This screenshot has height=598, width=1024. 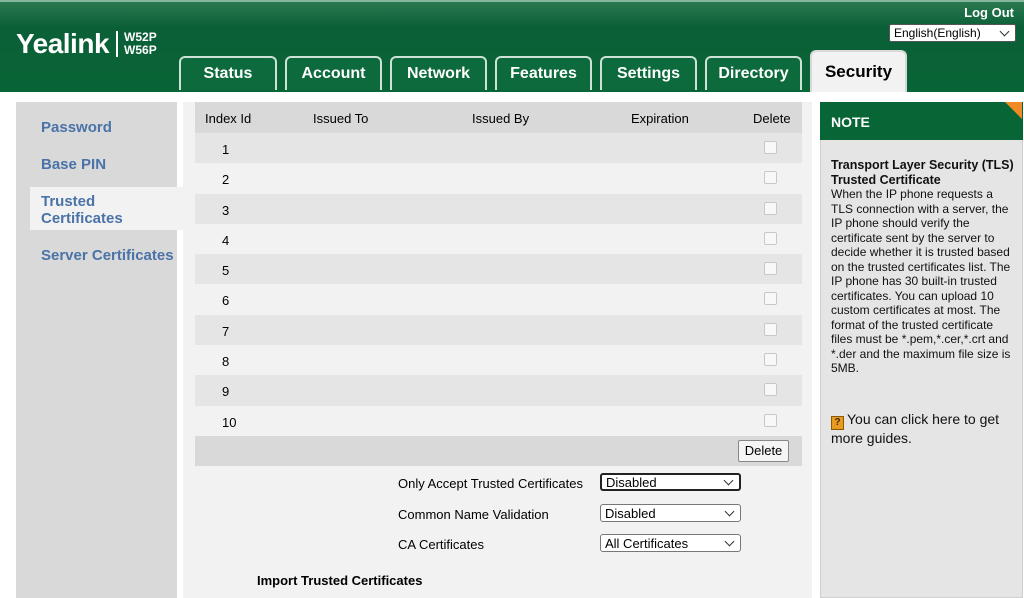 What do you see at coordinates (915, 428) in the screenshot?
I see `guide-text: You can click here to get more guides.` at bounding box center [915, 428].